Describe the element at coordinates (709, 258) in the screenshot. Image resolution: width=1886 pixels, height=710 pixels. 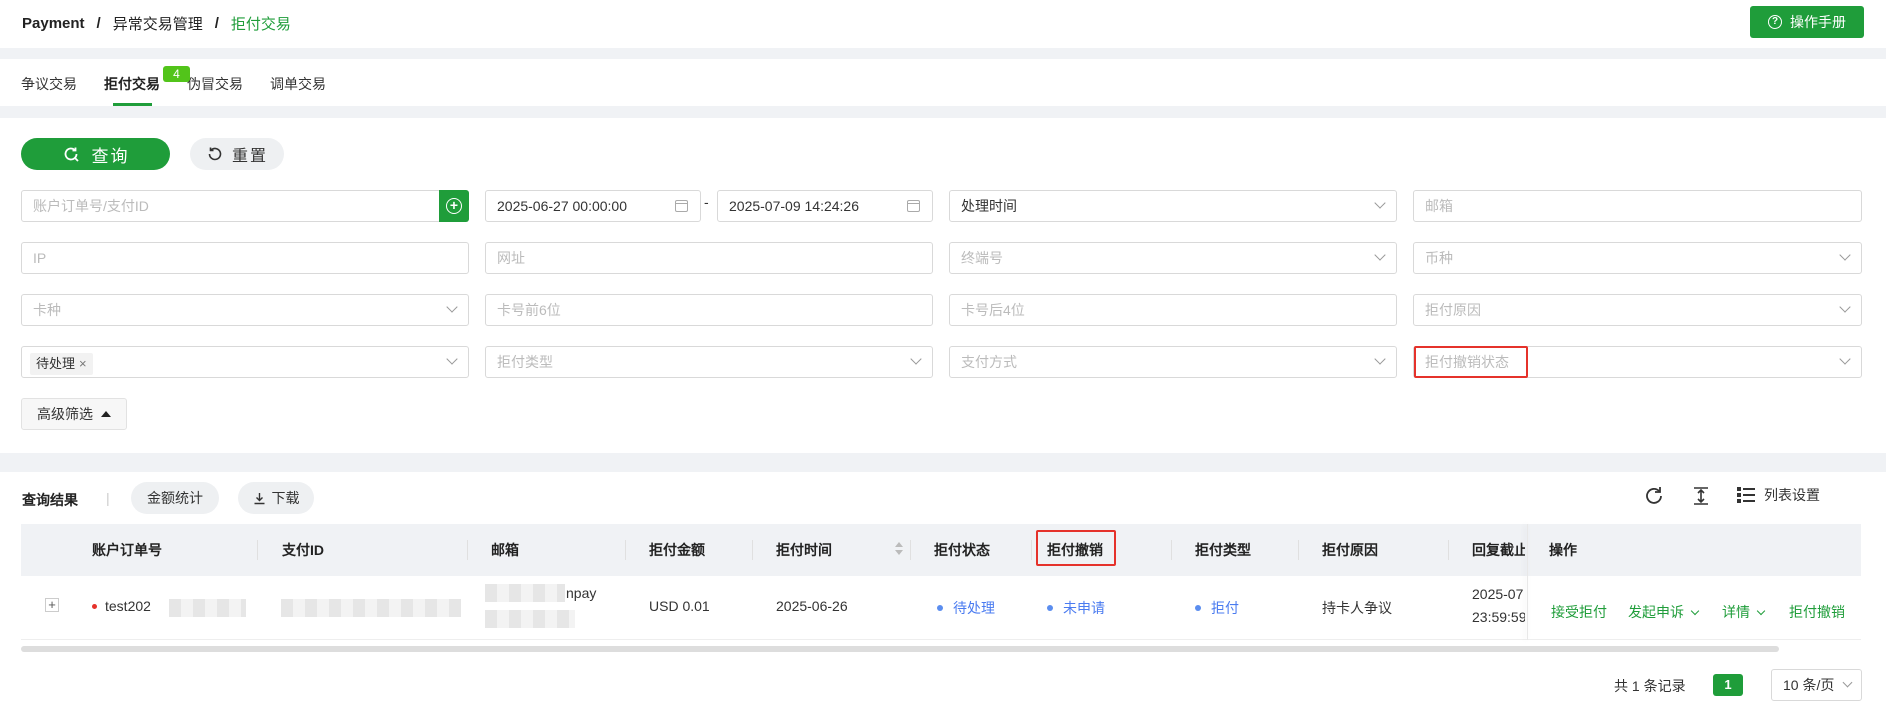
I see `url-input: 网址` at that location.